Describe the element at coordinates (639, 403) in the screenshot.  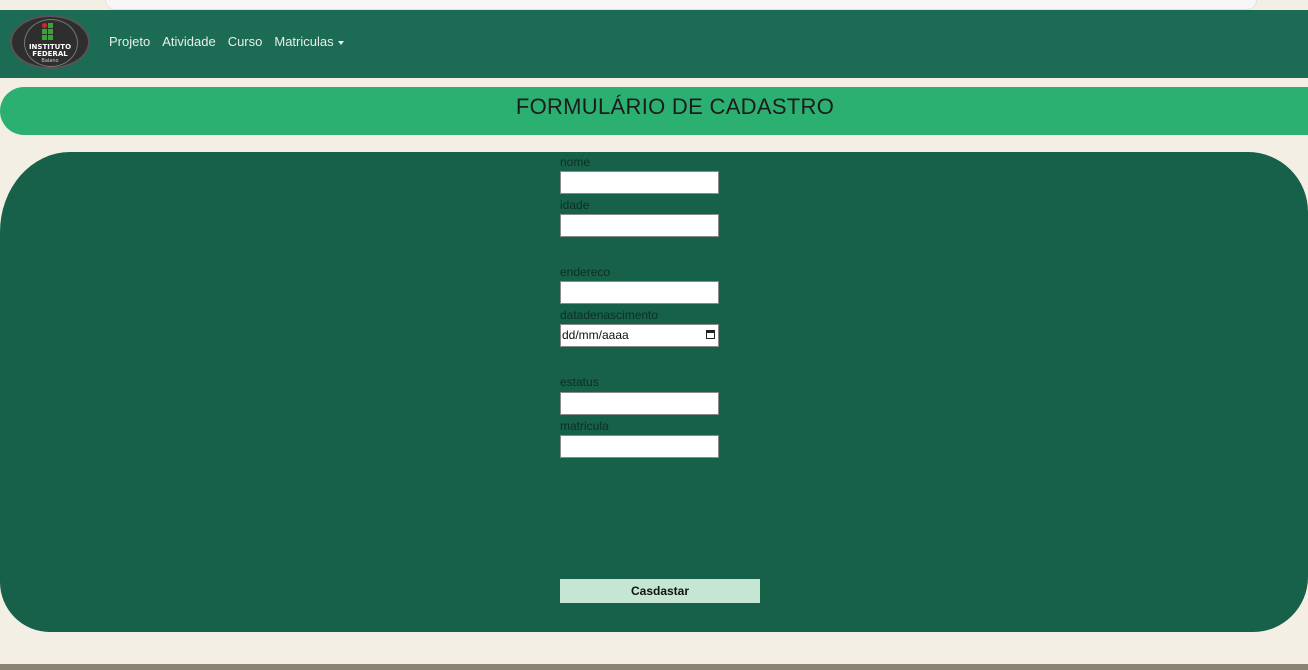
I see `estatus-input` at that location.